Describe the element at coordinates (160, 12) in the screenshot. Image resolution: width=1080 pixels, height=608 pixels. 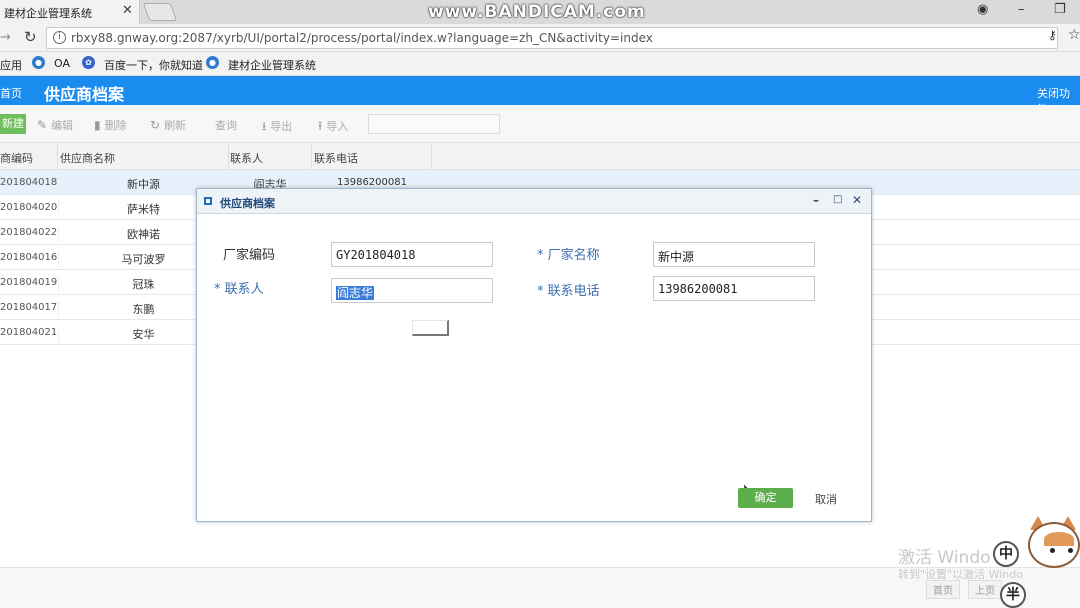
I see `new-tab-button` at that location.